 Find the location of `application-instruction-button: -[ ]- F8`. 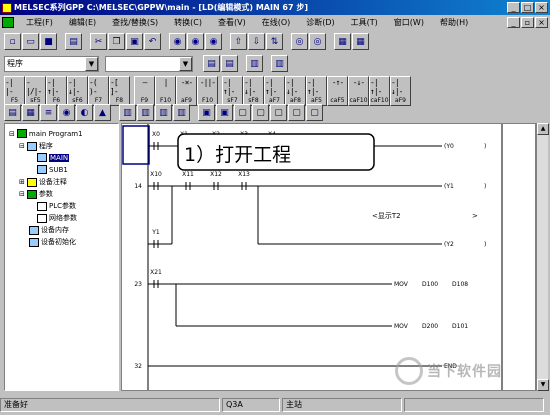

application-instruction-button: -[ ]- F8 is located at coordinates (119, 90).